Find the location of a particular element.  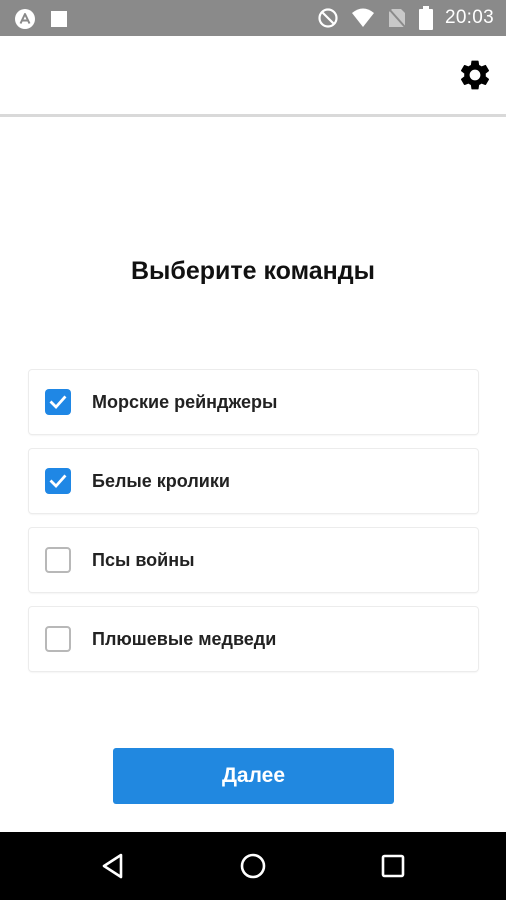

team-item-sea-rangers: Морские рейнджеры is located at coordinates (253, 402).